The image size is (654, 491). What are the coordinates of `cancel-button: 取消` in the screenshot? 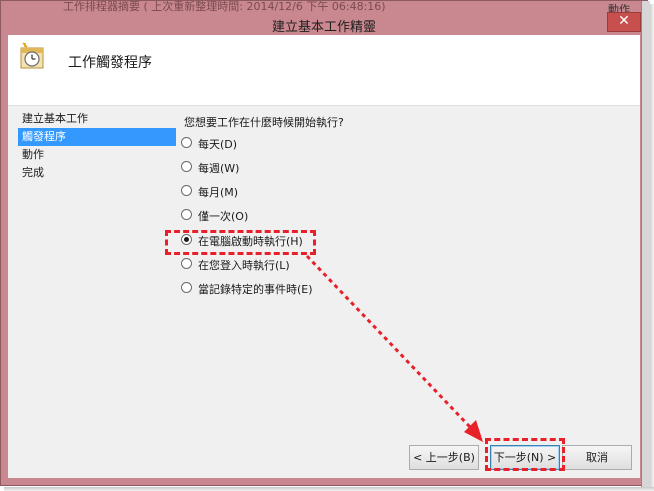 It's located at (597, 457).